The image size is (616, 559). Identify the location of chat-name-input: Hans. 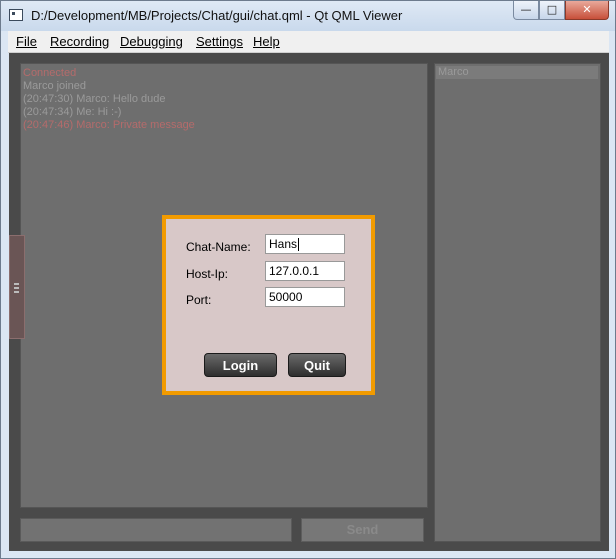
(305, 244).